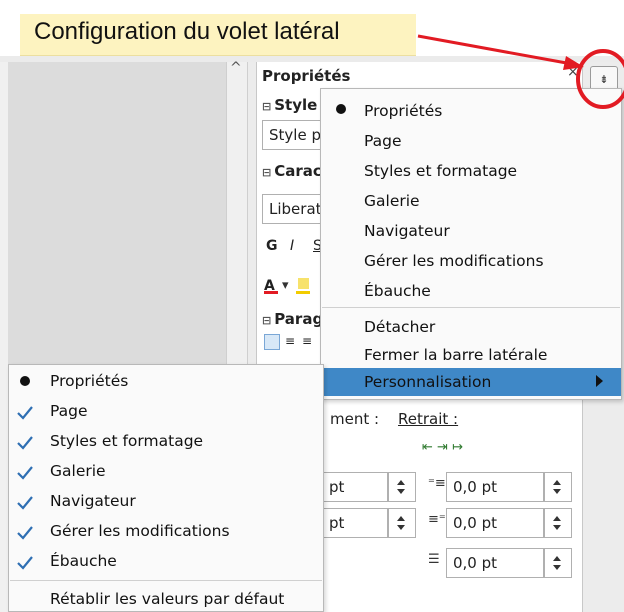 The height and width of the screenshot is (612, 624). What do you see at coordinates (573, 72) in the screenshot?
I see `close-icon: ×` at bounding box center [573, 72].